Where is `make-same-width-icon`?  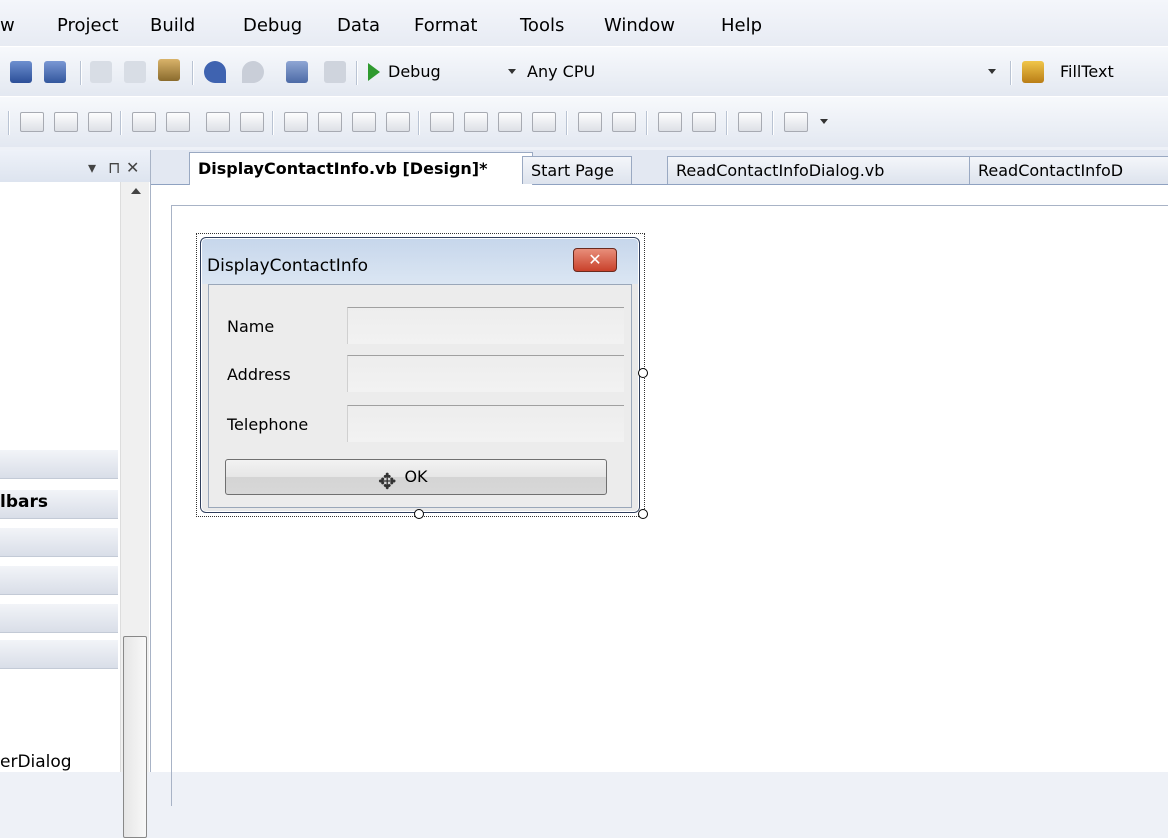
make-same-width-icon is located at coordinates (144, 122).